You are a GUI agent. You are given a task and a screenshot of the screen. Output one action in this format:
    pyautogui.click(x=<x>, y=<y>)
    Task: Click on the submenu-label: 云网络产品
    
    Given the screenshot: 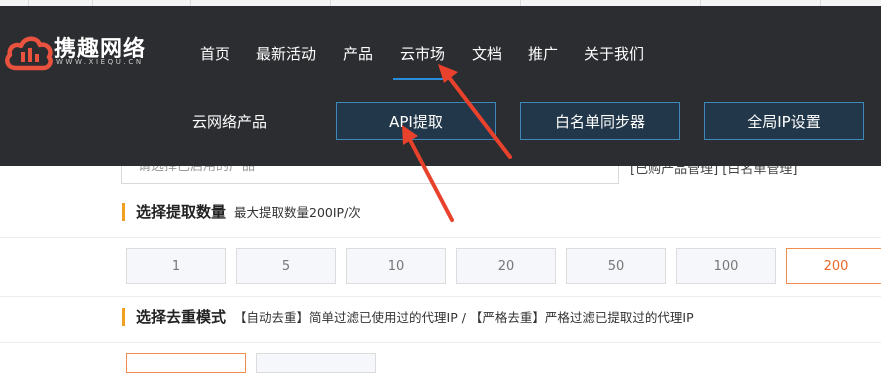 What is the action you would take?
    pyautogui.click(x=230, y=122)
    